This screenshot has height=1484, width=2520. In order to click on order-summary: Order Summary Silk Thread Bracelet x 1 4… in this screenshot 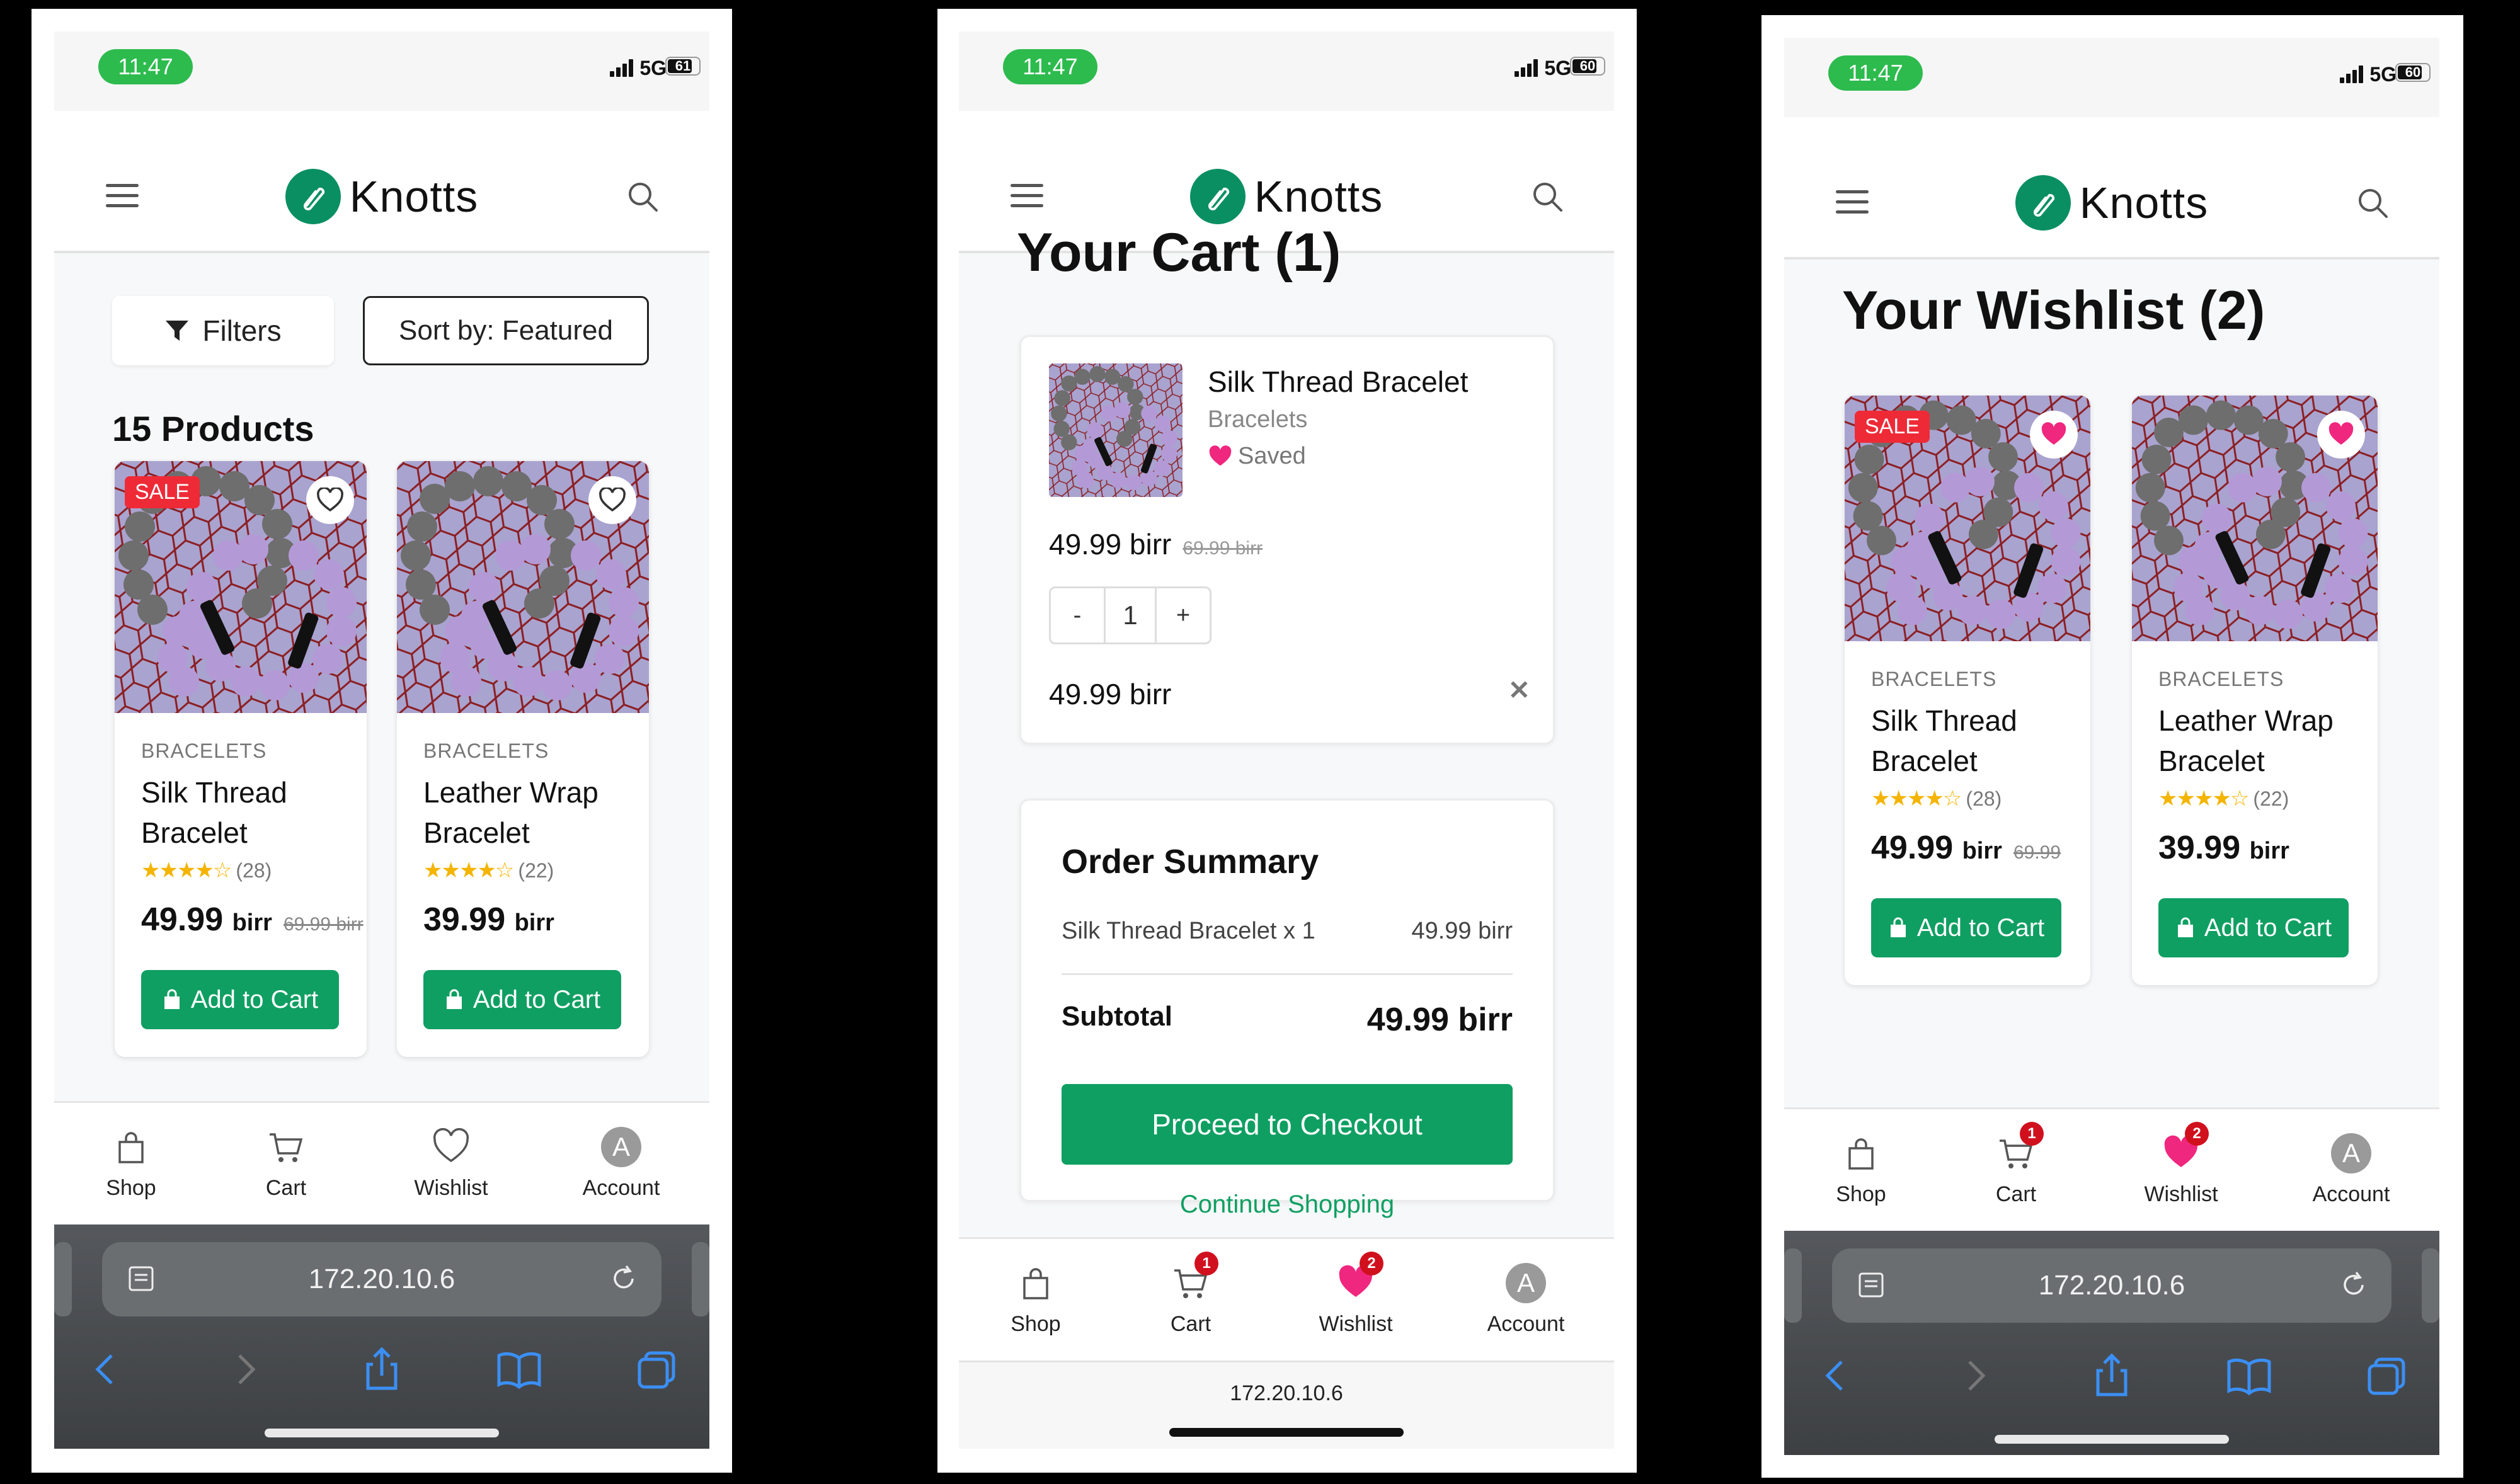, I will do `click(1287, 1000)`.